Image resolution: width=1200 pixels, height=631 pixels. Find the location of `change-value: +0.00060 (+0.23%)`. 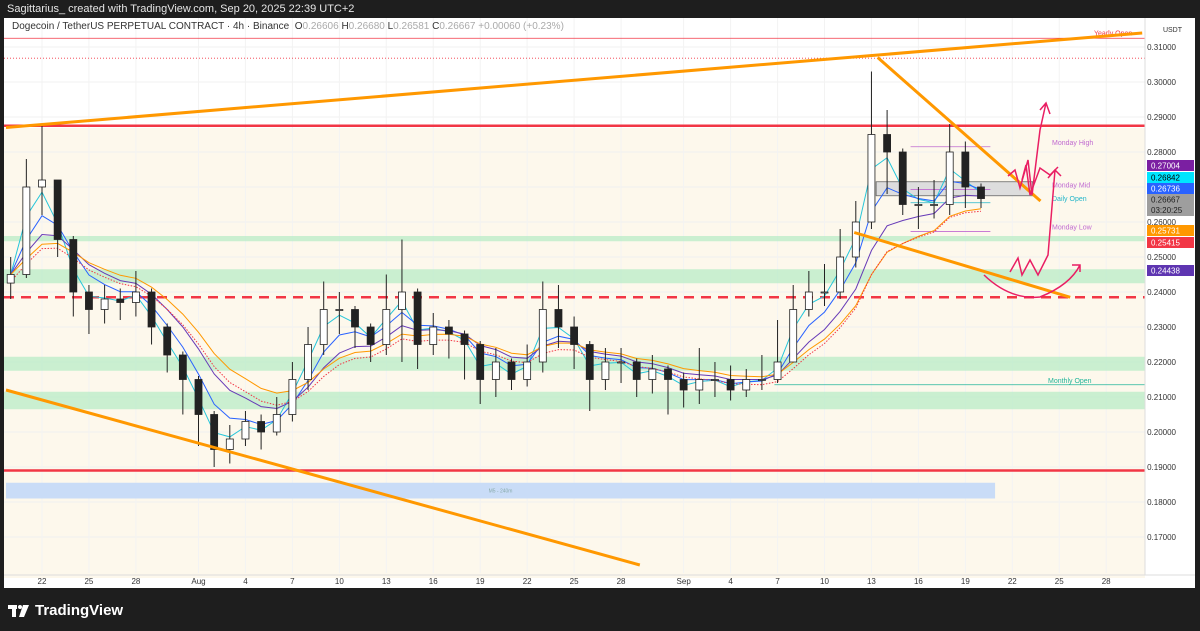

change-value: +0.00060 (+0.23%) is located at coordinates (521, 26).